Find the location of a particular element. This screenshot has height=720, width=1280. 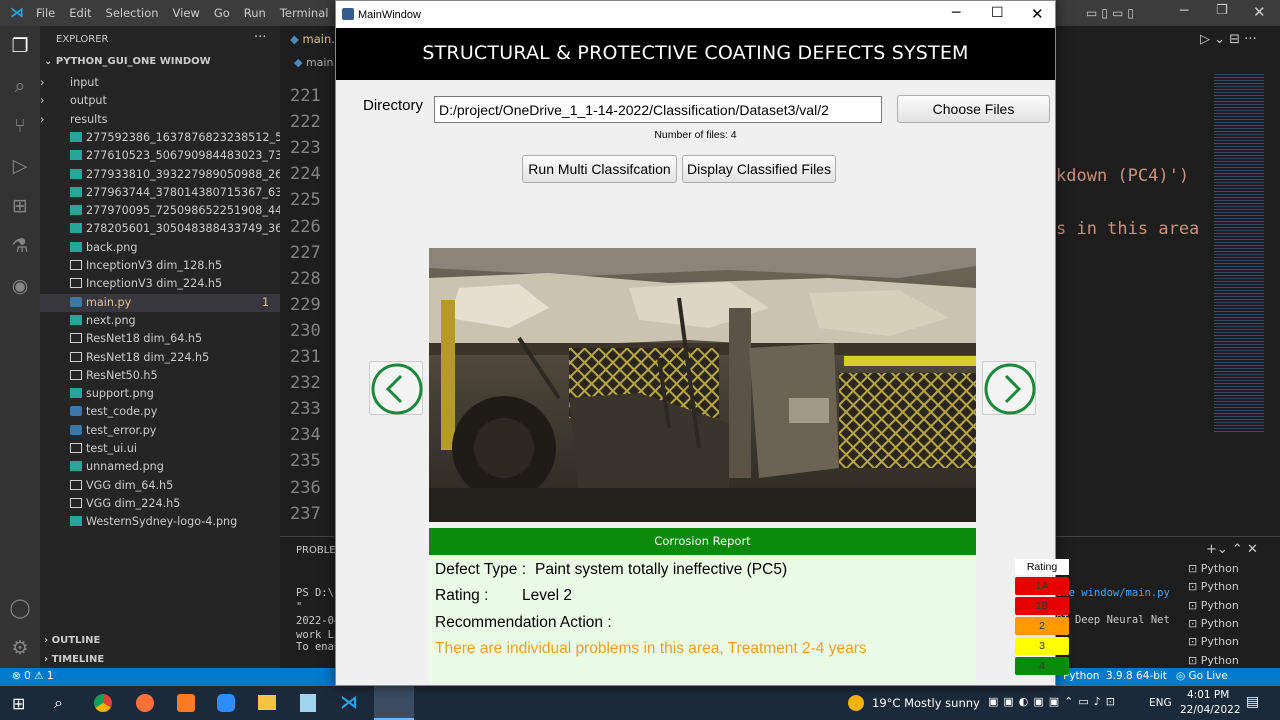

file-tree-item: support.png is located at coordinates (160, 394).